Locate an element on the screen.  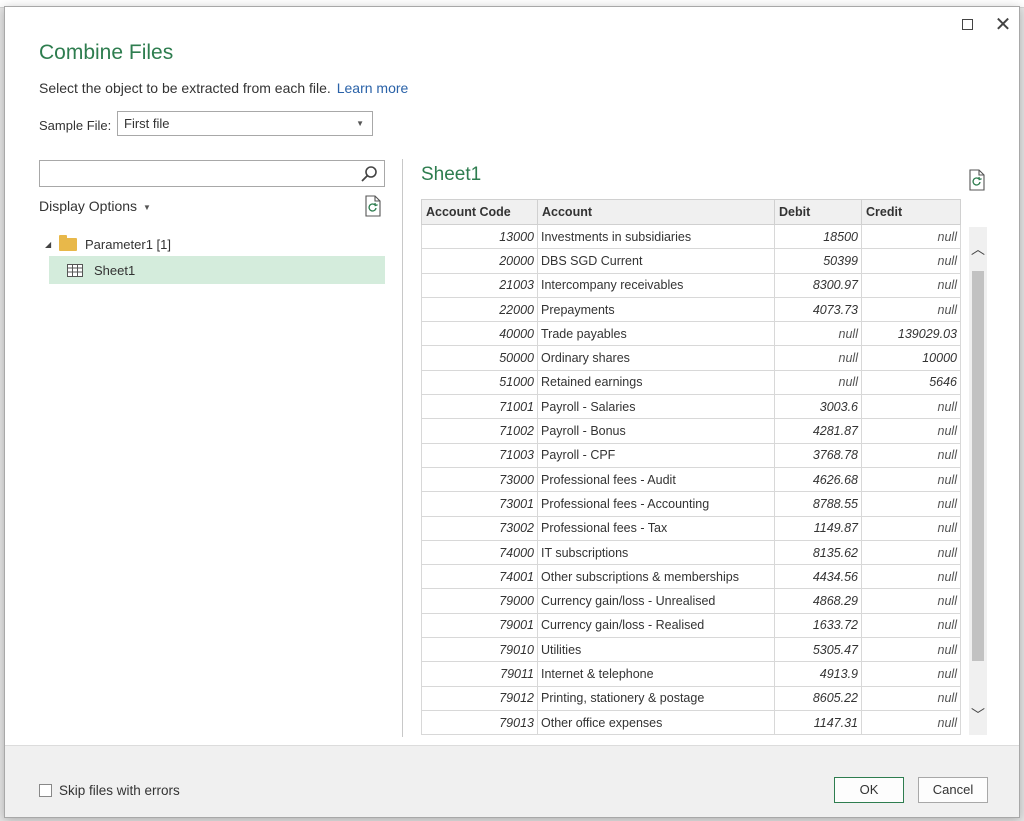
debit-cell: 4073.73 is located at coordinates (818, 309).